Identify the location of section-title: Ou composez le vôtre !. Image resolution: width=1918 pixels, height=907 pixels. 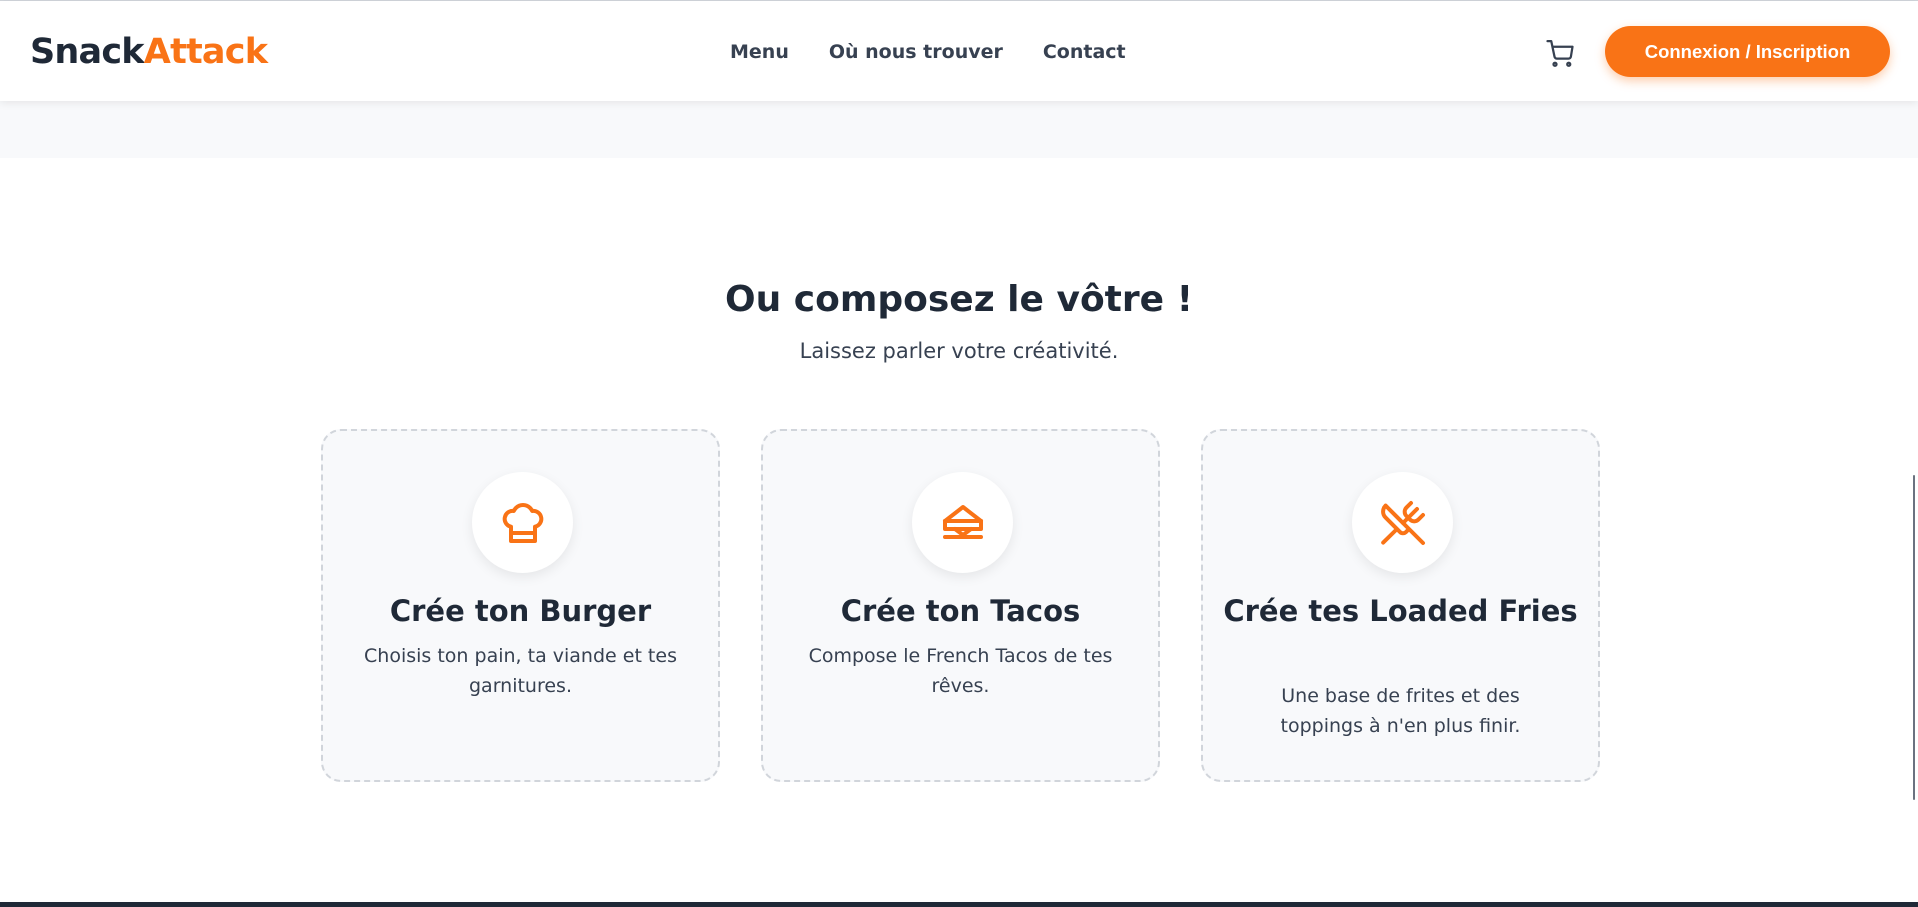
(959, 299).